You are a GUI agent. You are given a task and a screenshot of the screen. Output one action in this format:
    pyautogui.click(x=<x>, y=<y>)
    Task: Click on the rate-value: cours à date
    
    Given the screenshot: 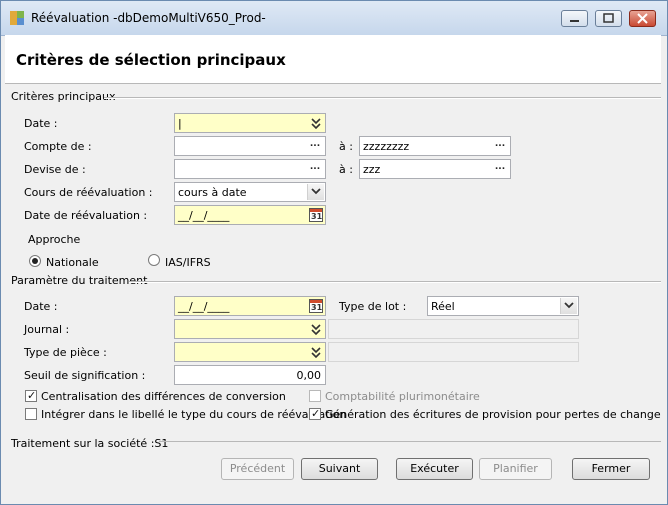 What is the action you would take?
    pyautogui.click(x=212, y=192)
    